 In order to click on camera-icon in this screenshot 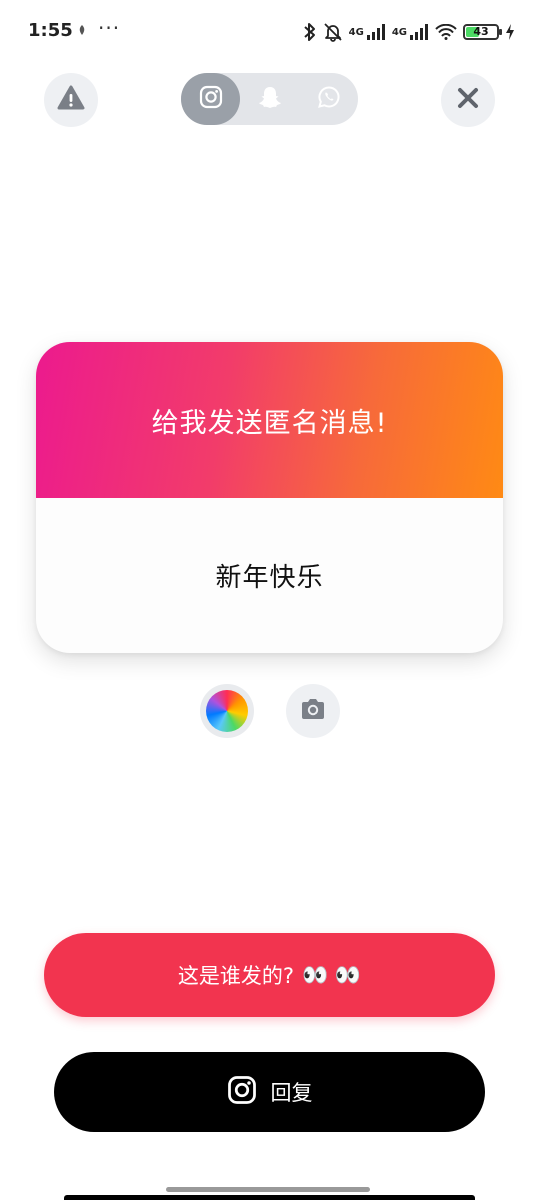, I will do `click(313, 711)`.